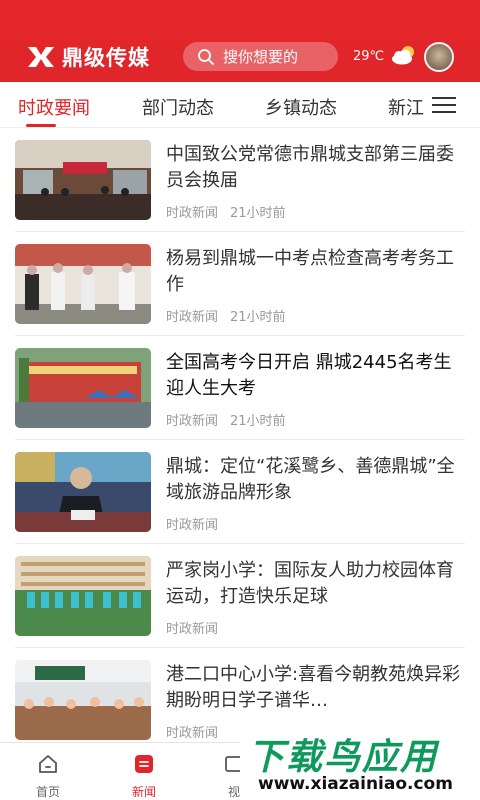  What do you see at coordinates (439, 57) in the screenshot?
I see `user-avatar` at bounding box center [439, 57].